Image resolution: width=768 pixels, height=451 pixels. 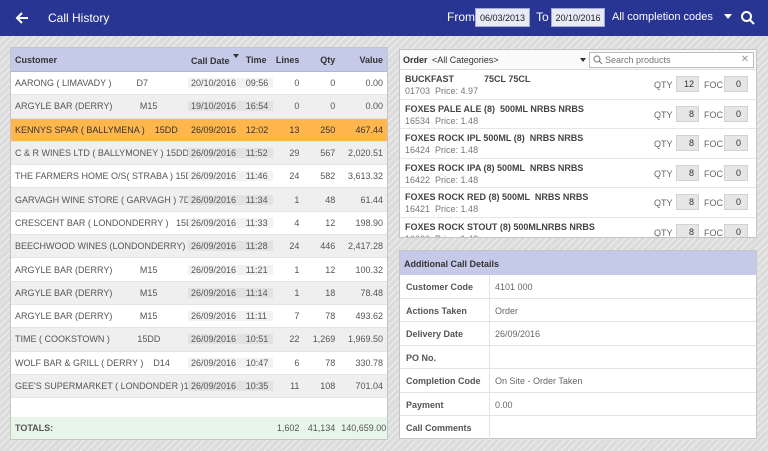 I want to click on cell-time: 10:35, so click(x=257, y=386).